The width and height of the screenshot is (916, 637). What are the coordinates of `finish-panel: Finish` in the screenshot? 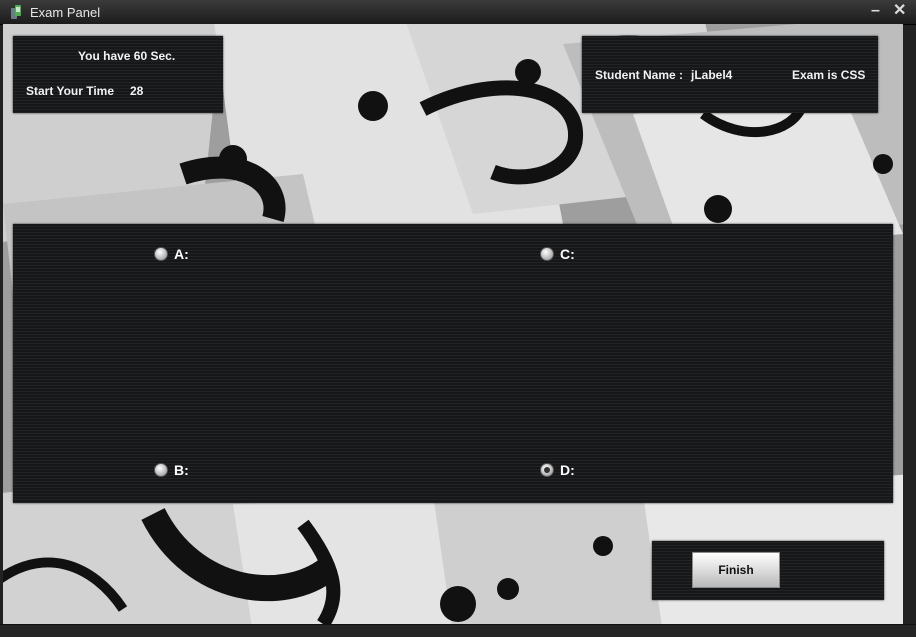 It's located at (768, 570).